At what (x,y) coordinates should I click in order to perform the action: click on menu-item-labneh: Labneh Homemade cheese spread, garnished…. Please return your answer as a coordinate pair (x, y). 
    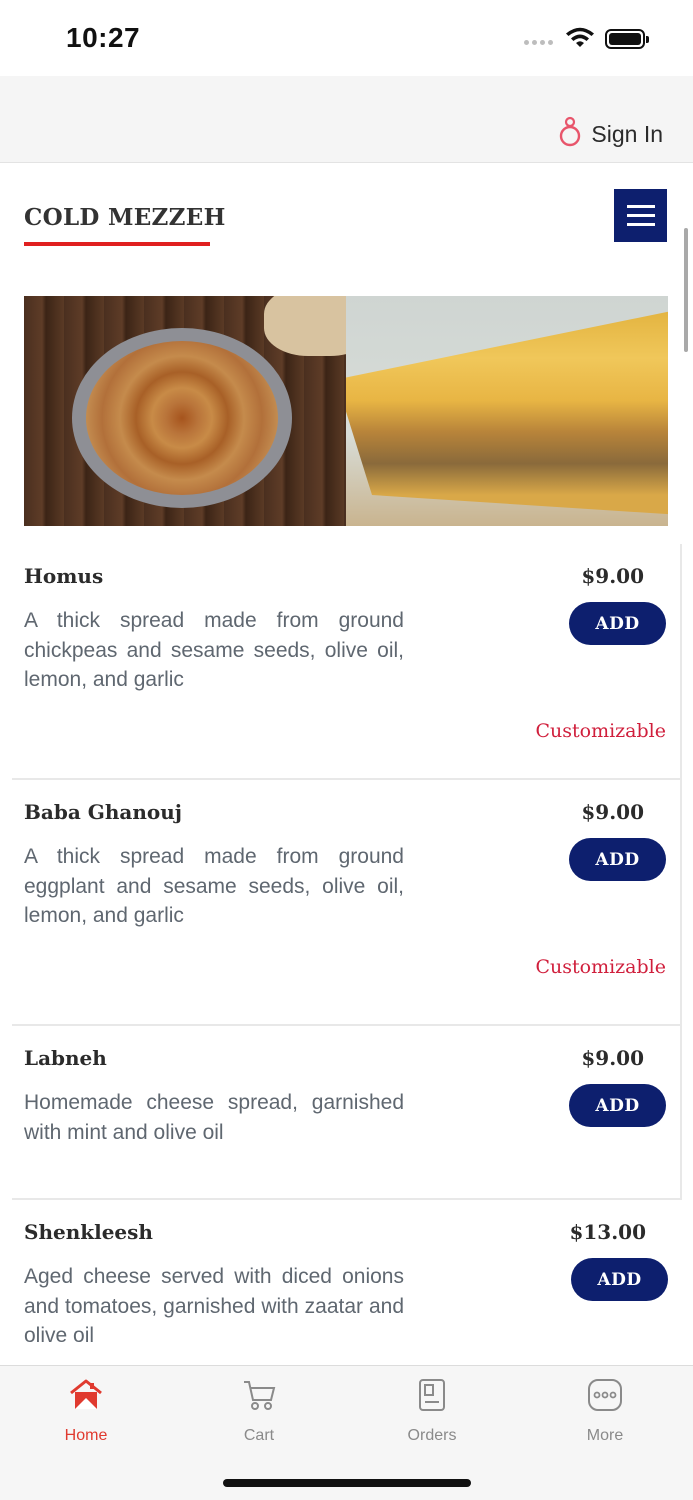
    Looking at the image, I should click on (347, 1113).